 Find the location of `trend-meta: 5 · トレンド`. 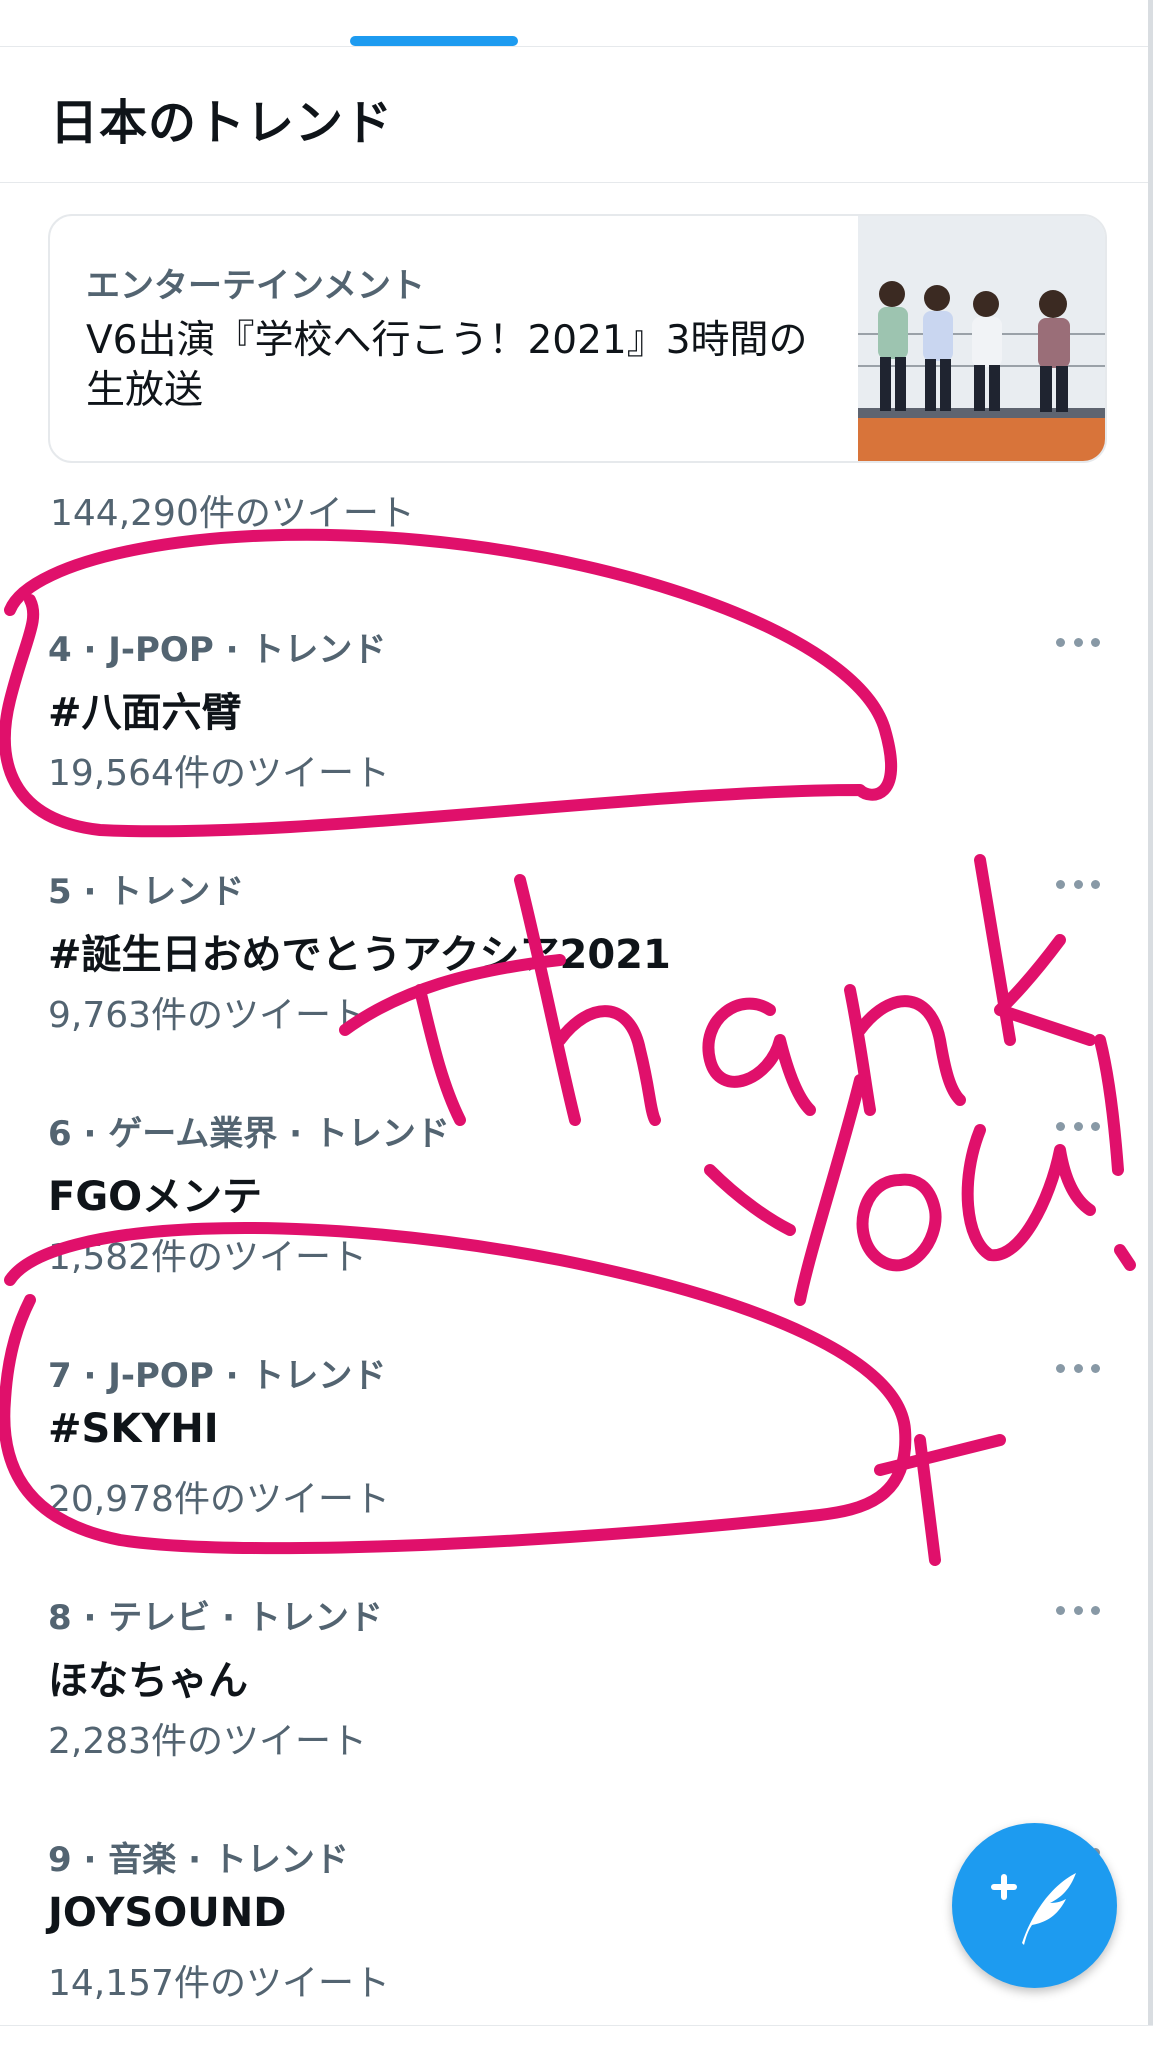

trend-meta: 5 · トレンド is located at coordinates (146, 892).